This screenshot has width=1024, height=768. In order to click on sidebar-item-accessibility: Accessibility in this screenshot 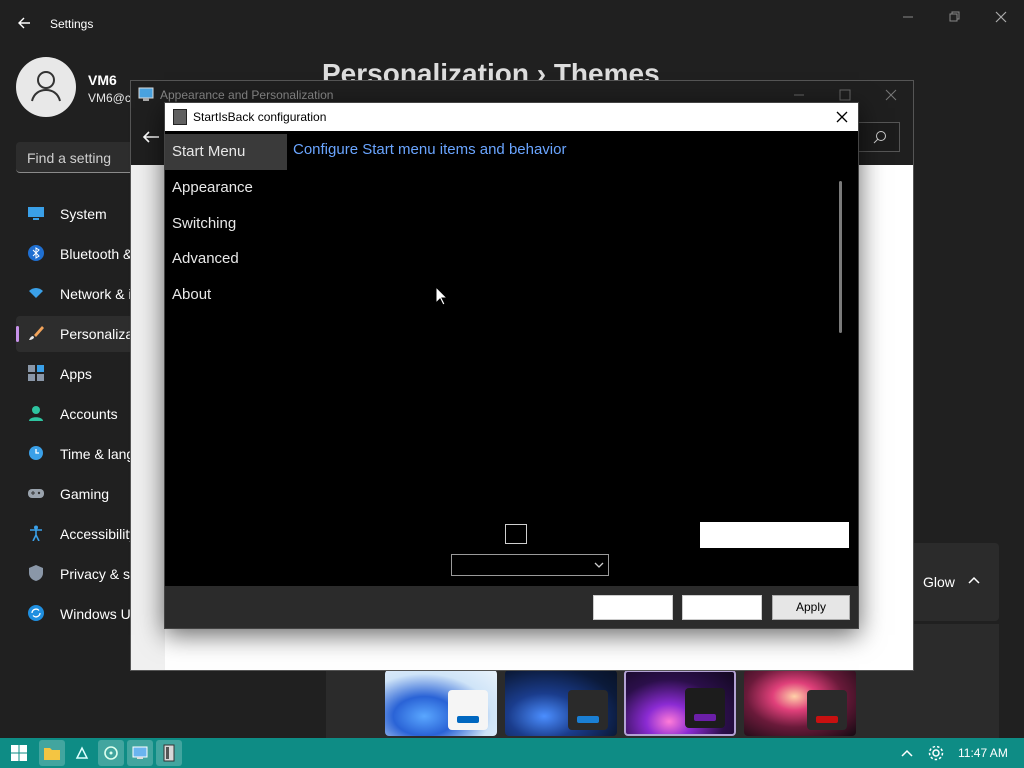, I will do `click(78, 534)`.